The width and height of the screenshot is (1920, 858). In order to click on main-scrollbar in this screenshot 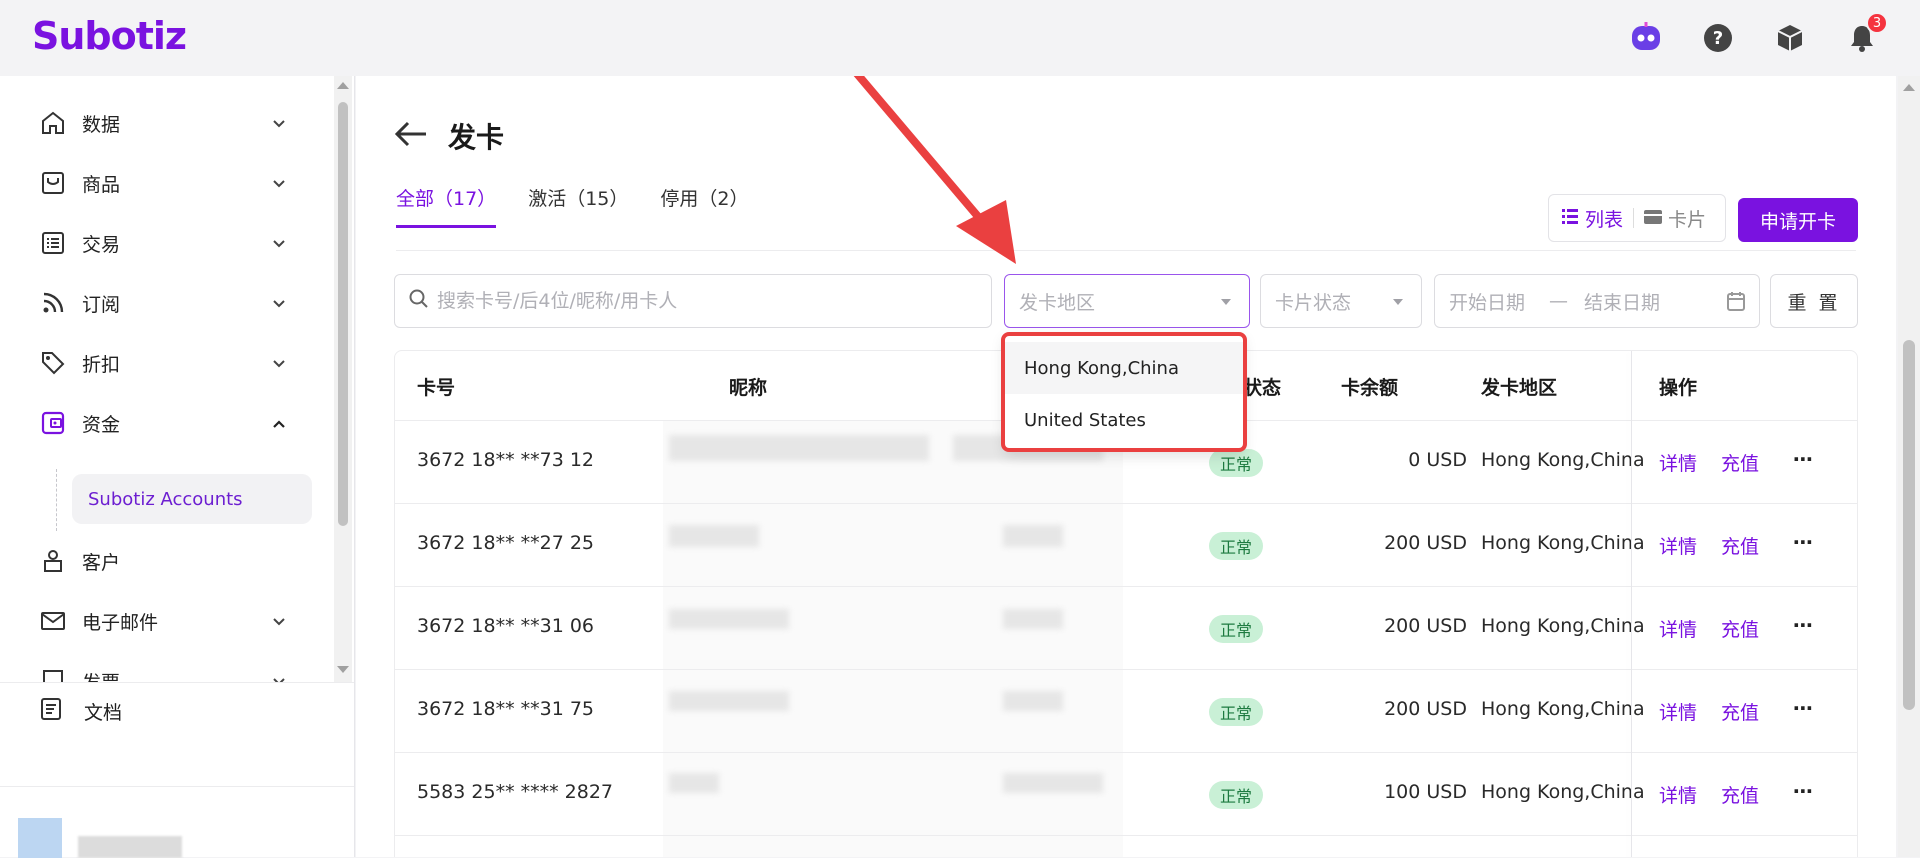, I will do `click(1909, 466)`.